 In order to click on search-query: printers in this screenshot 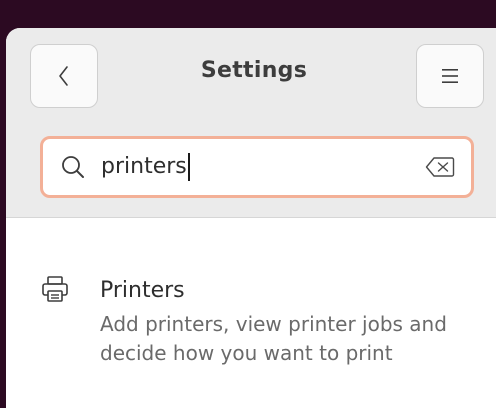, I will do `click(144, 166)`.